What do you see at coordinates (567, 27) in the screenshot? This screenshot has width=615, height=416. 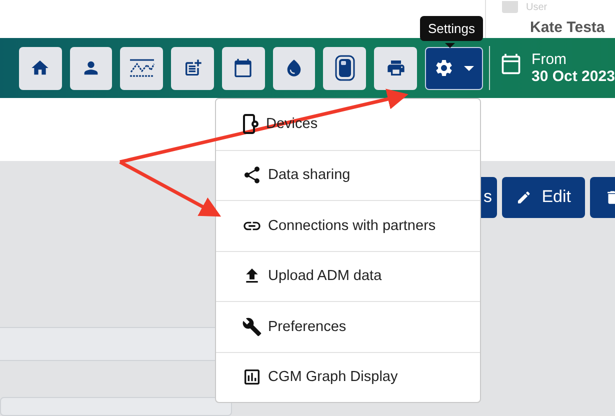 I see `user-name: Kate Testa` at bounding box center [567, 27].